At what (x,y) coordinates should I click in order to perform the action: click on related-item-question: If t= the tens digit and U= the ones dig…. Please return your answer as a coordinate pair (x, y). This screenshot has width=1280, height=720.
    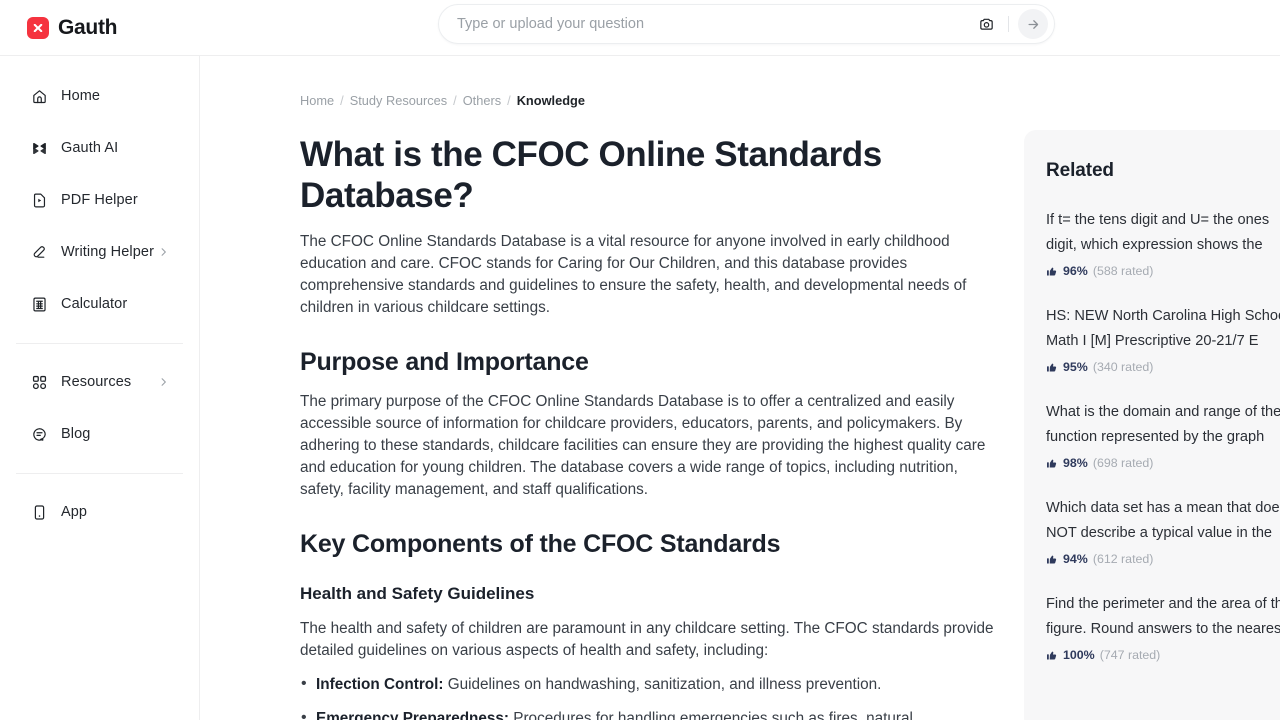
    Looking at the image, I should click on (1158, 232).